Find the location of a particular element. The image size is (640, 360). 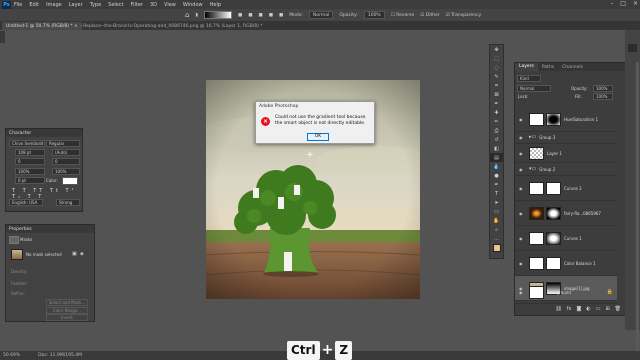

layer-row: ◉ Layer 1 is located at coordinates (566, 153).